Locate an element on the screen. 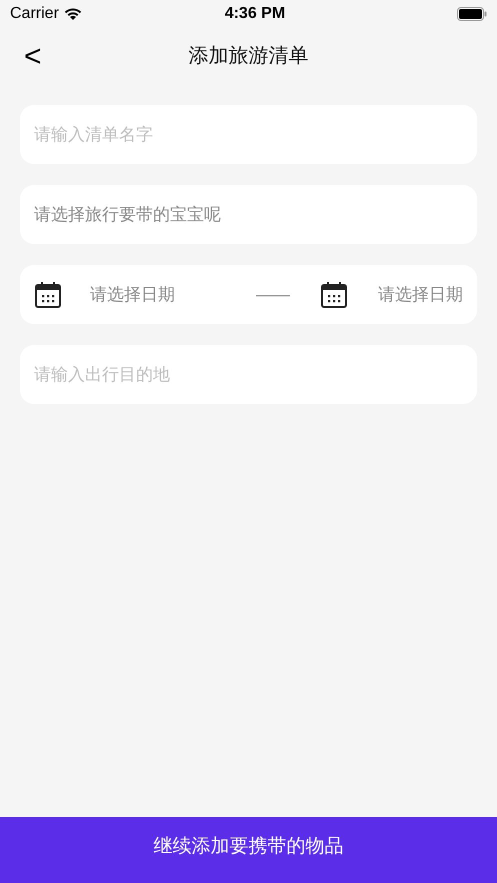 This screenshot has height=883, width=497. start-date-picker: 请选择日期 is located at coordinates (132, 295).